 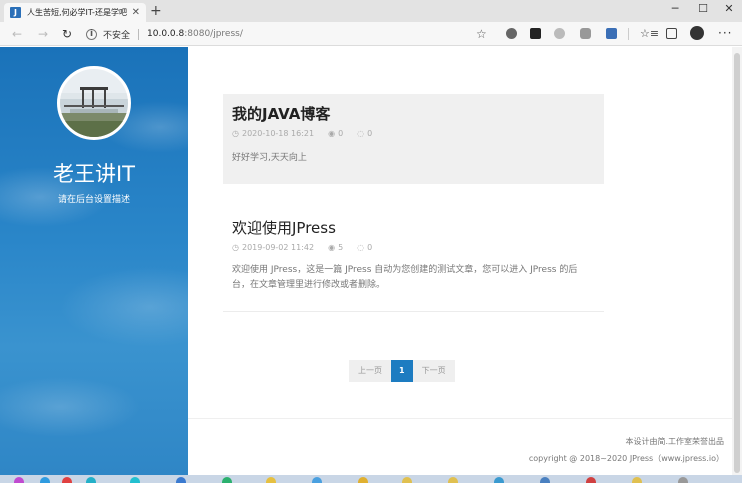 I want to click on tab-title: 人生苦短,何必学IT-还是学吧, so click(x=77, y=12).